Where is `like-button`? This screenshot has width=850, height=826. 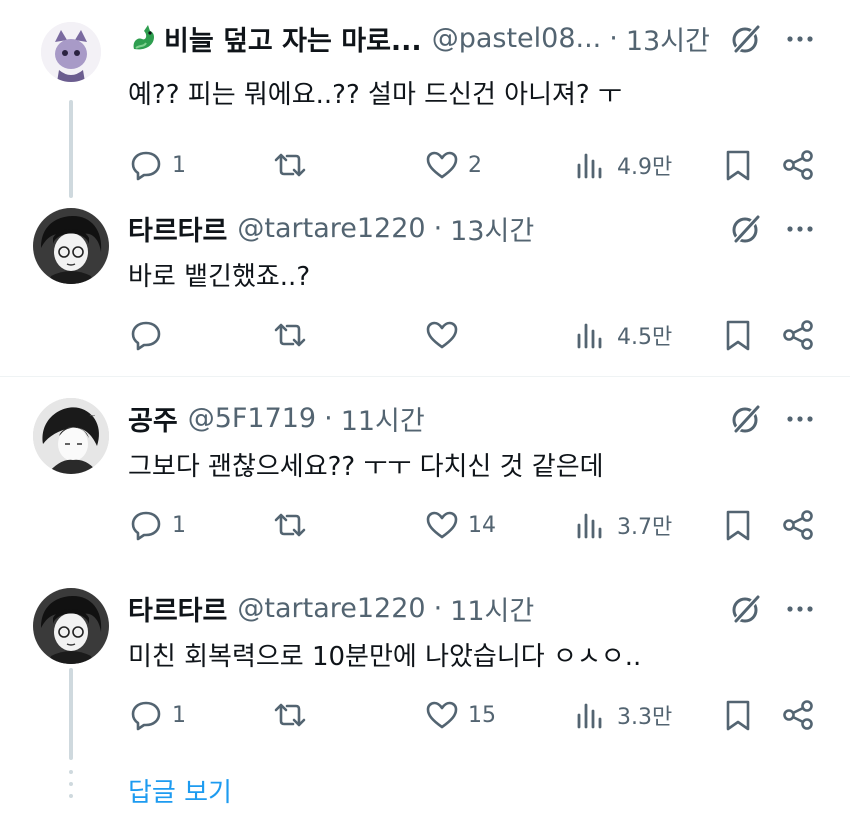 like-button is located at coordinates (446, 335).